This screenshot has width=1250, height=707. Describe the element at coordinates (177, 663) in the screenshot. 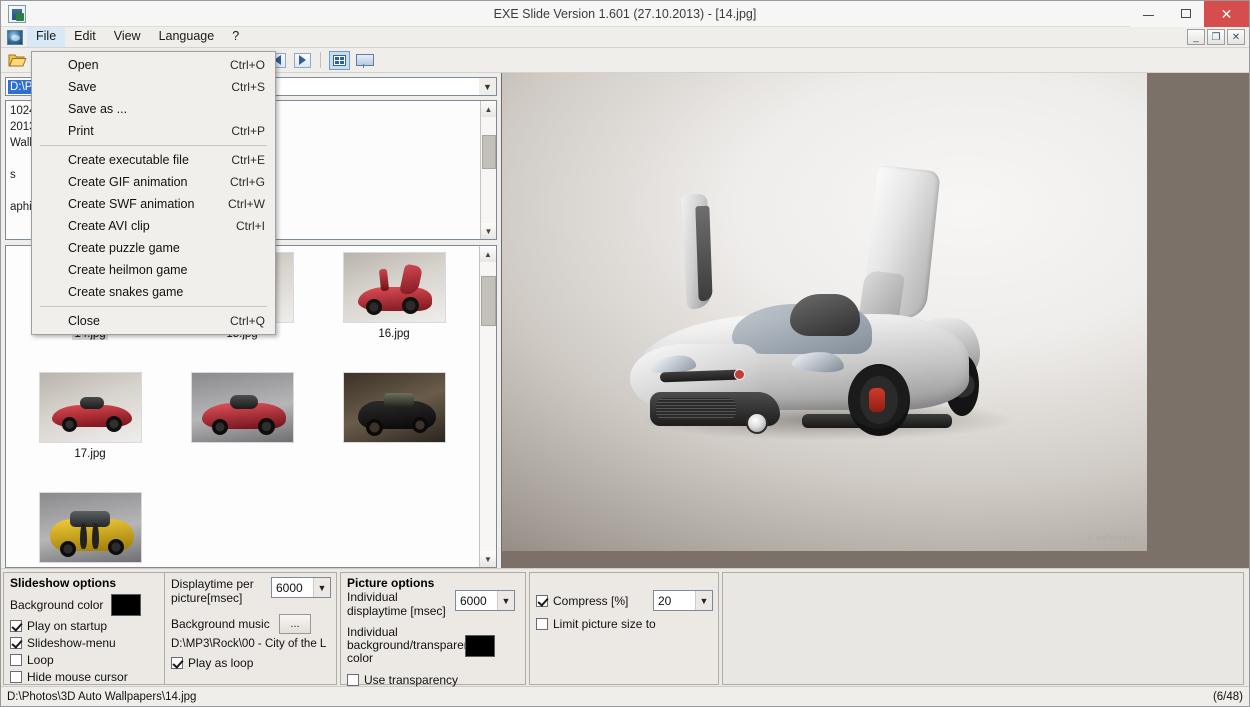

I see `play-as-loop-checkbox` at that location.